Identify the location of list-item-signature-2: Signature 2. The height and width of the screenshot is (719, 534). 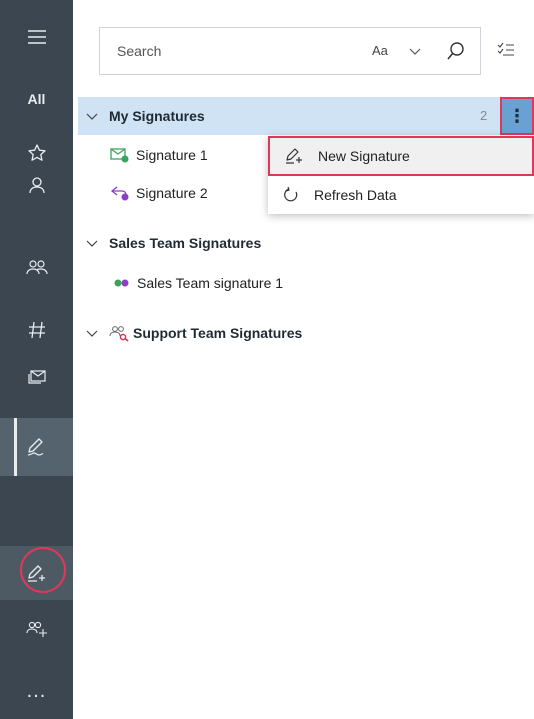
(159, 193).